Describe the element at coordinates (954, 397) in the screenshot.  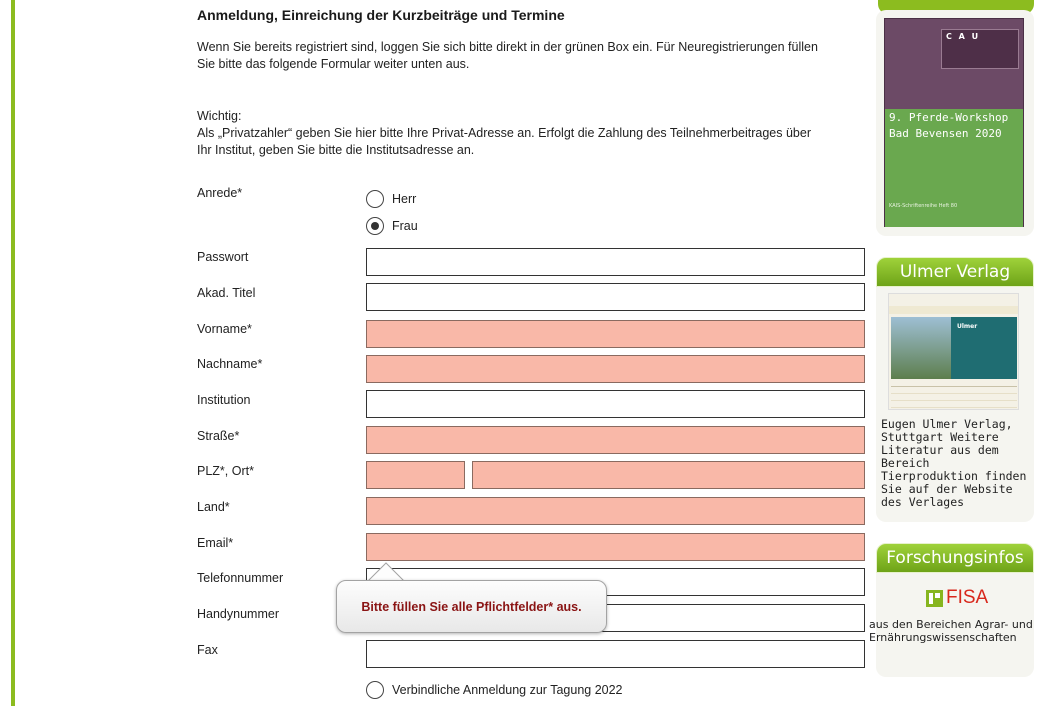
I see `preview-table` at that location.